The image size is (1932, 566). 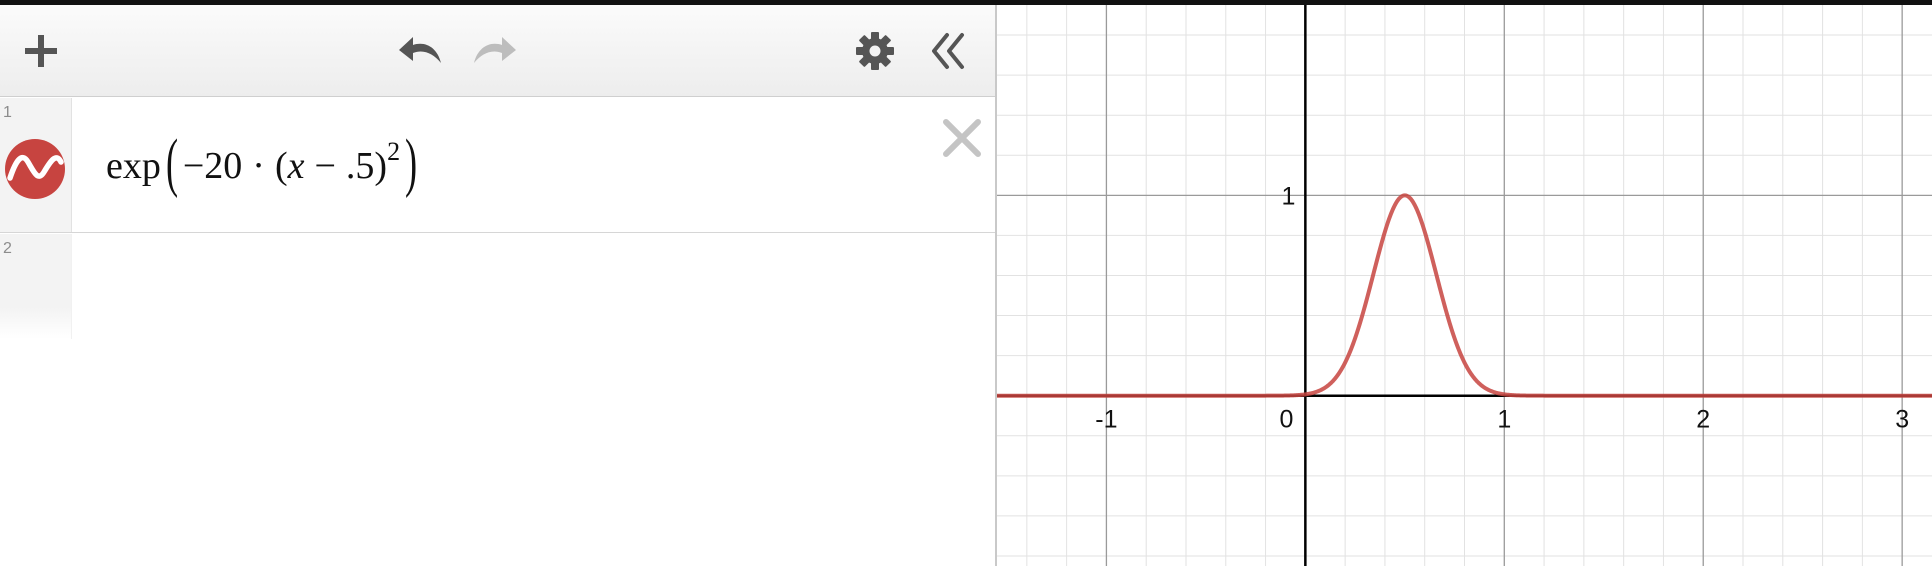 I want to click on settings-button, so click(x=875, y=51).